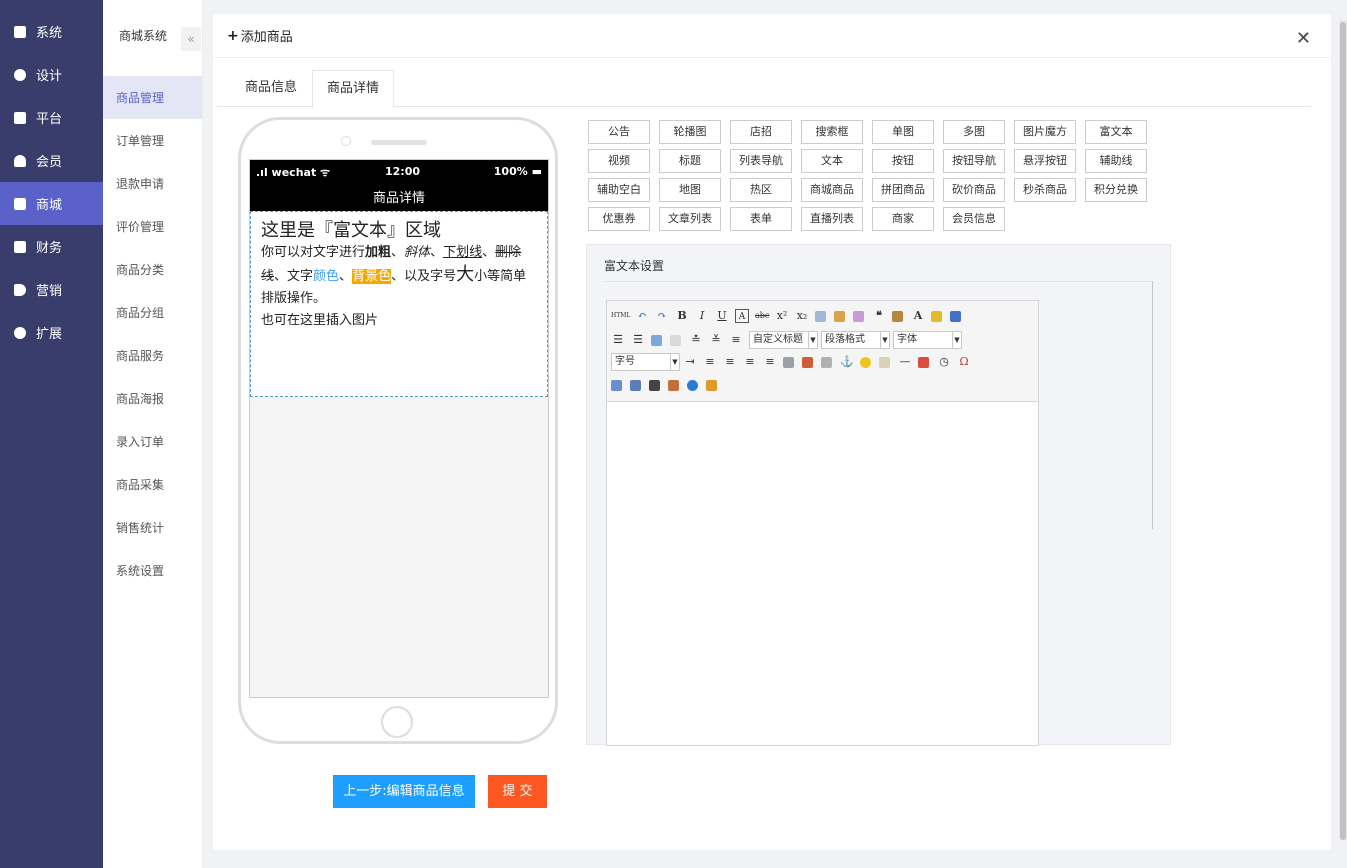 The height and width of the screenshot is (868, 1347). Describe the element at coordinates (903, 161) in the screenshot. I see `comp-button: 按钮` at that location.